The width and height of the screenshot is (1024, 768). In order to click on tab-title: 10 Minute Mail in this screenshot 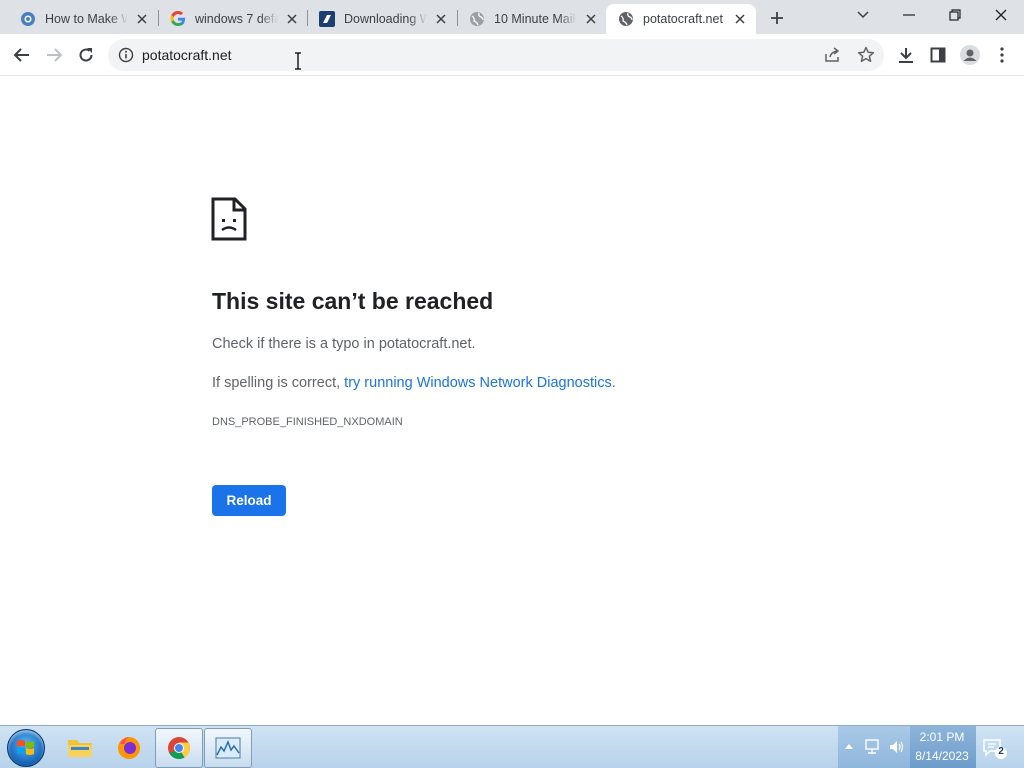, I will do `click(535, 19)`.